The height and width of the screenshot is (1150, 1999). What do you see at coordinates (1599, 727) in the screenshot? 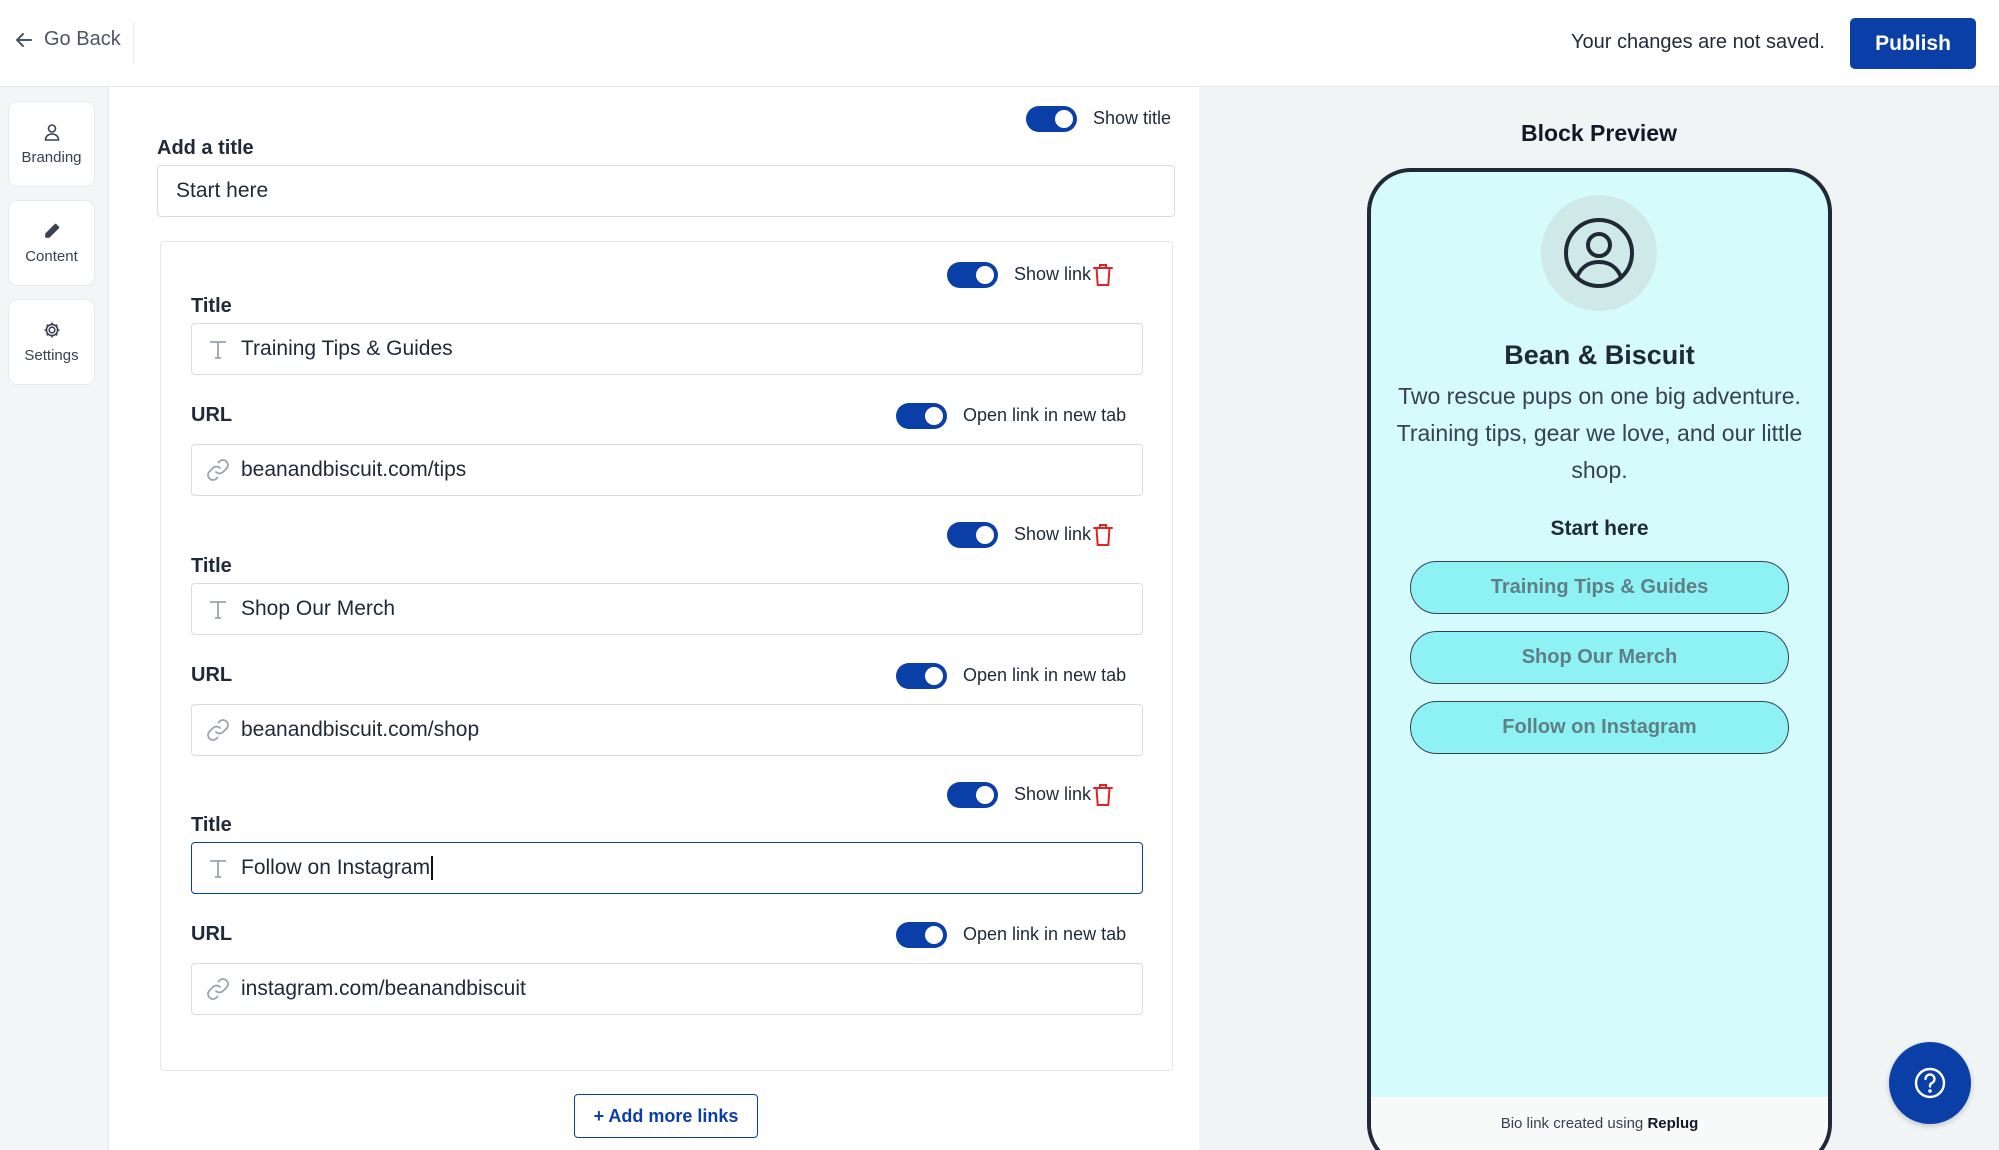
I see `preview-link-button: Follow on Instagram` at bounding box center [1599, 727].